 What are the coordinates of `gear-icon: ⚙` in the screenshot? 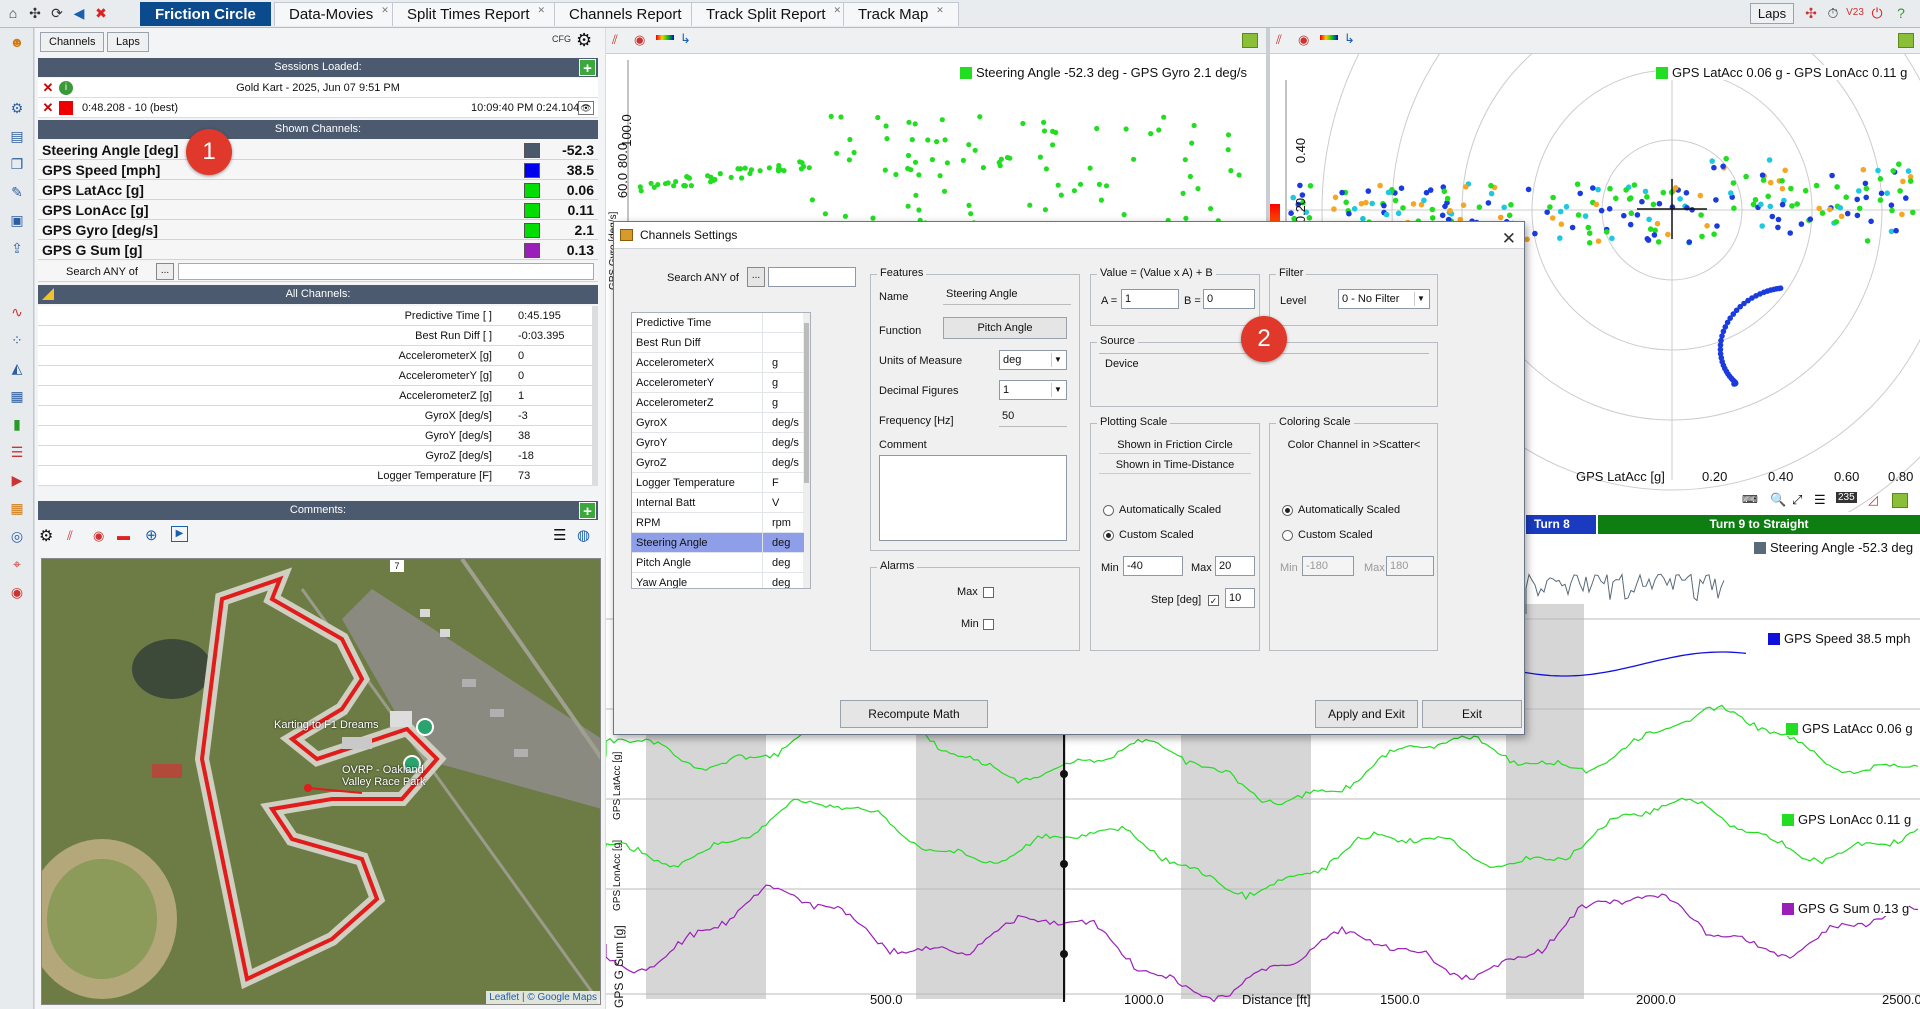 It's located at (584, 40).